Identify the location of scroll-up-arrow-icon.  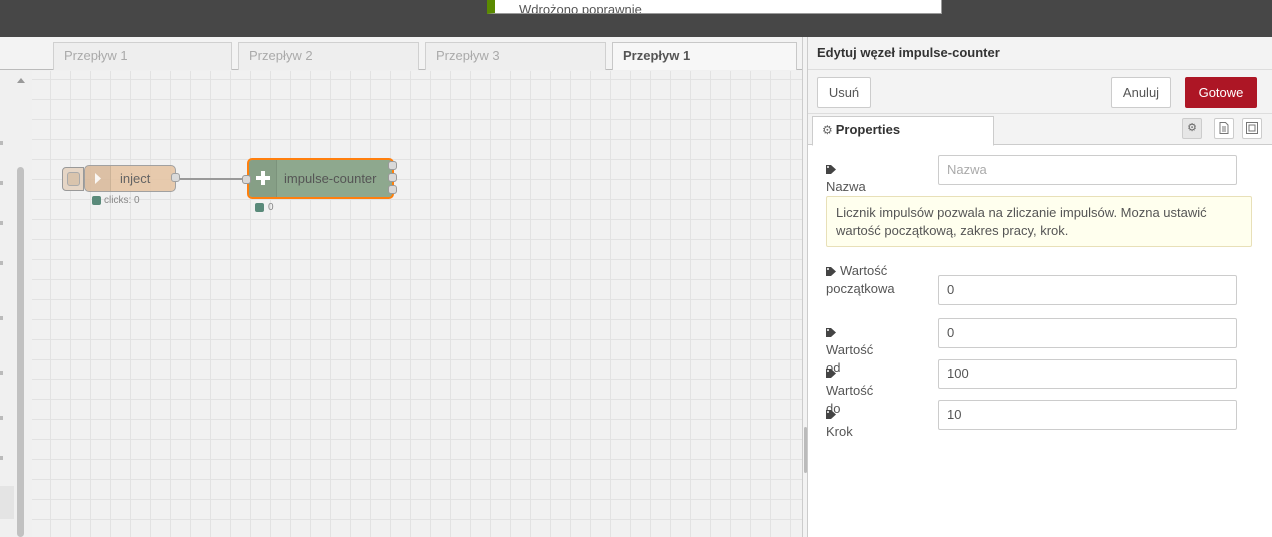
(21, 80).